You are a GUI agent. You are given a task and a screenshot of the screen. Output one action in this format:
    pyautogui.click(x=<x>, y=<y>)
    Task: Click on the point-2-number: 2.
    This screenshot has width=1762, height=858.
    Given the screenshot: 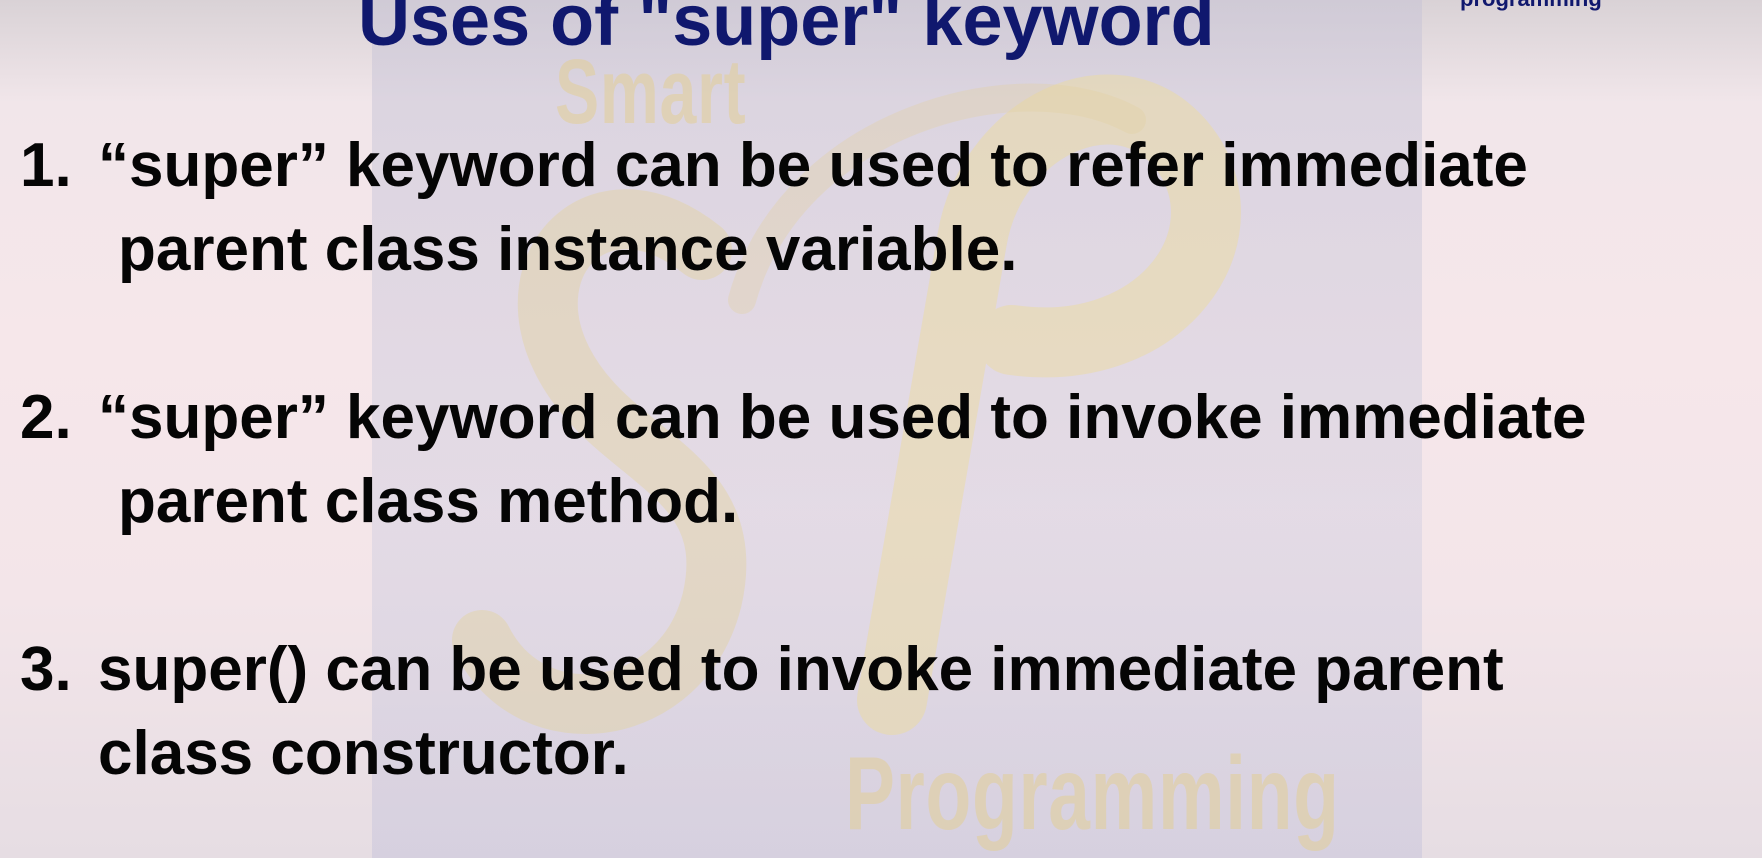 What is the action you would take?
    pyautogui.click(x=46, y=417)
    